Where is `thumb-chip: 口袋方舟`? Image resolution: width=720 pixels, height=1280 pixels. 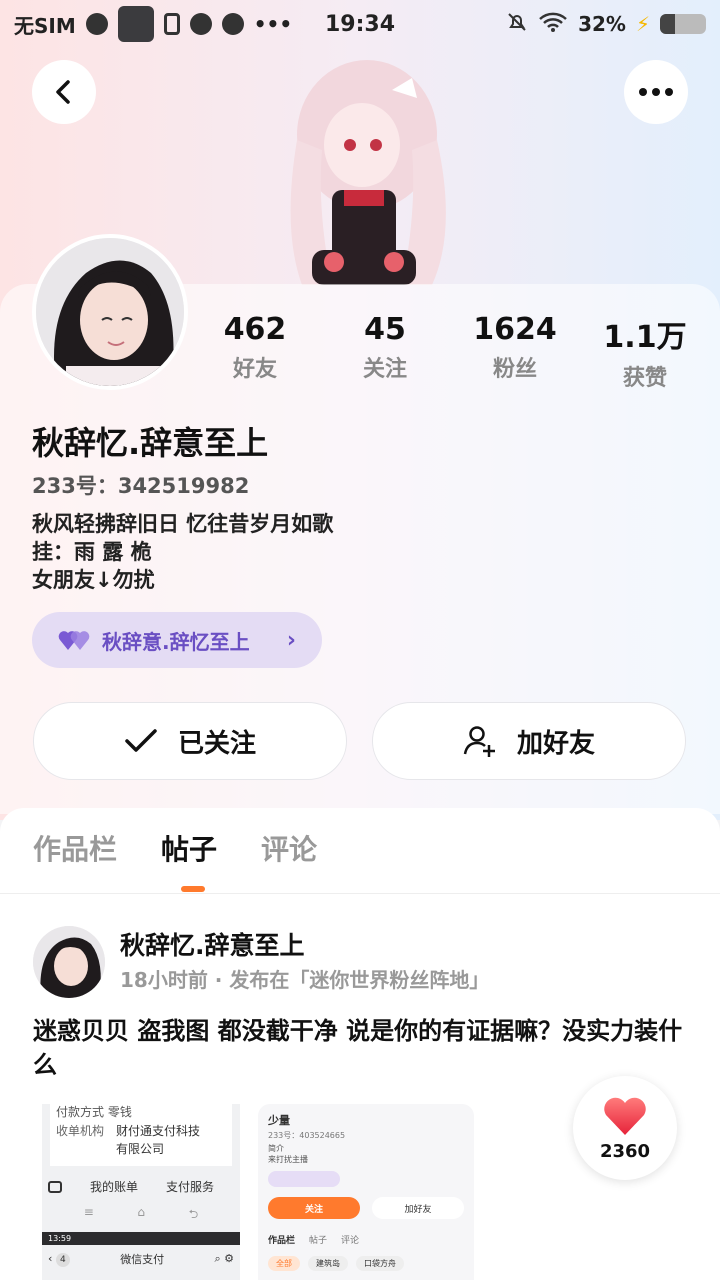 thumb-chip: 口袋方舟 is located at coordinates (380, 1263).